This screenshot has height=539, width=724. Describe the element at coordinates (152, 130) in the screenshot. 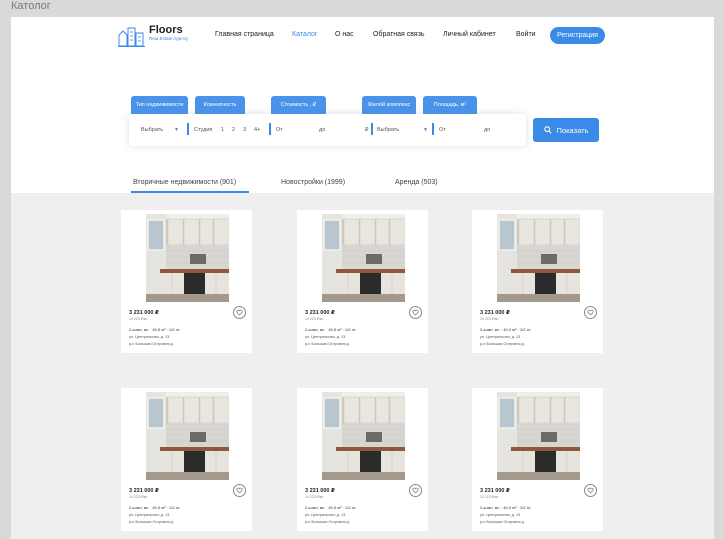

I see `type-select: Выбрать` at that location.